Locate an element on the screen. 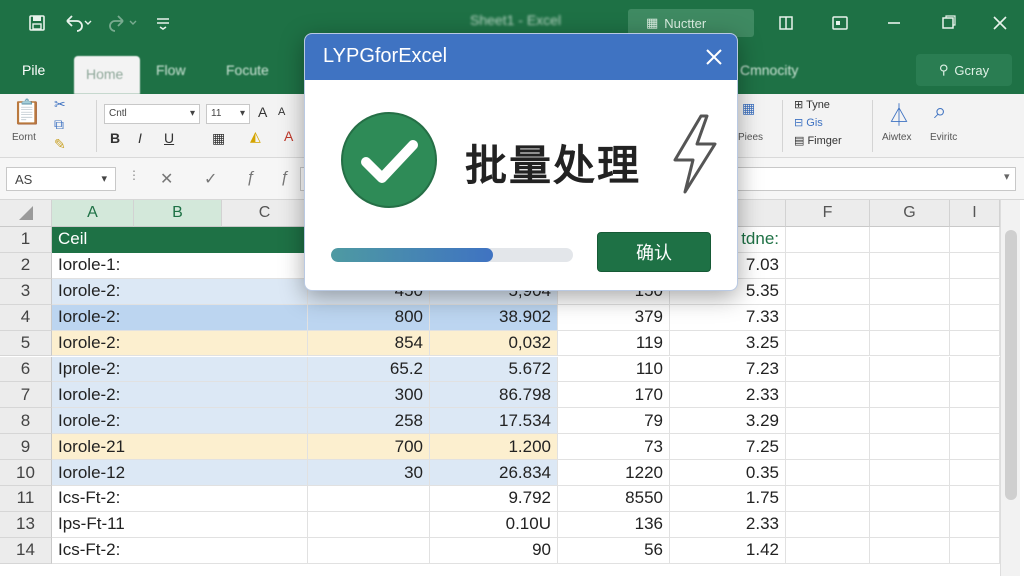 Image resolution: width=1024 pixels, height=576 pixels. table-cell: 119 is located at coordinates (614, 343).